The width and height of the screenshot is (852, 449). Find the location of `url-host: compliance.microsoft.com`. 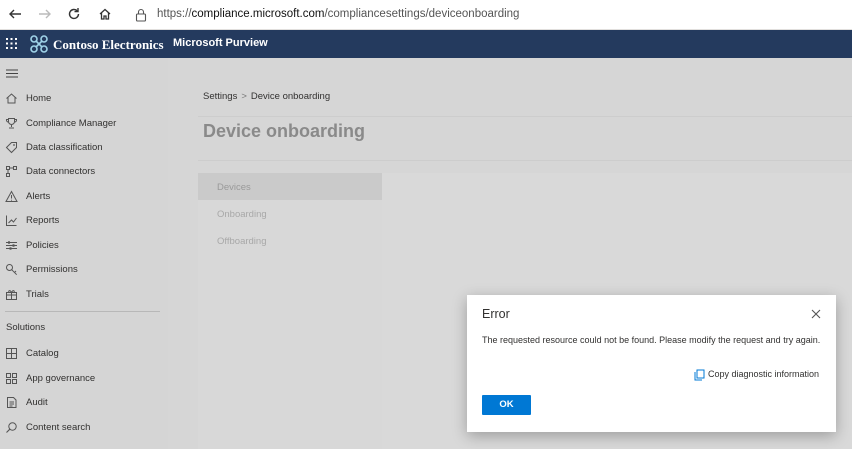

url-host: compliance.microsoft.com is located at coordinates (258, 14).